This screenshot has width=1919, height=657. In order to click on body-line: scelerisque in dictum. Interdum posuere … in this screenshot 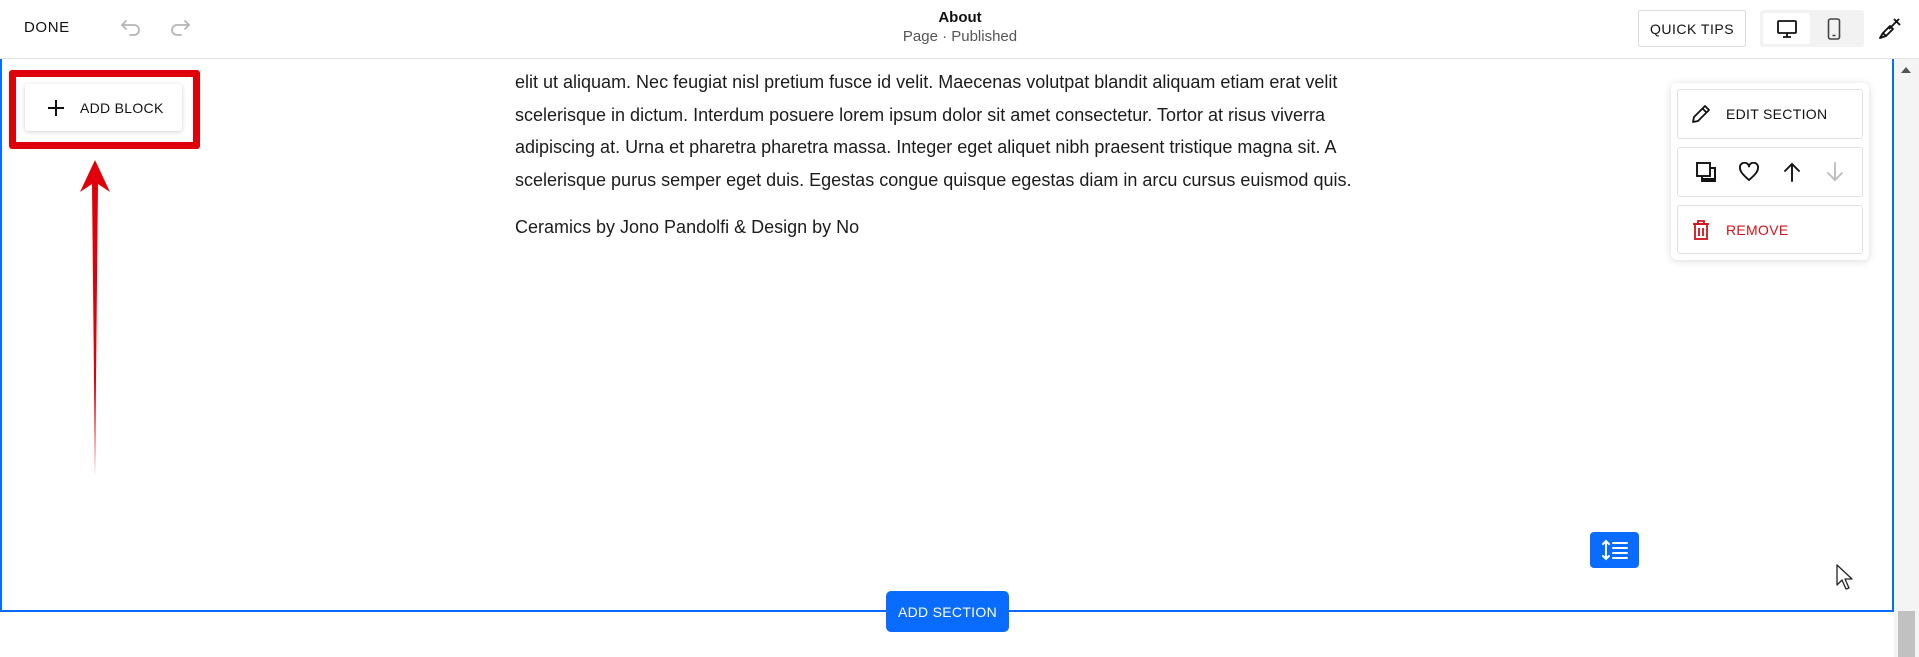, I will do `click(920, 114)`.